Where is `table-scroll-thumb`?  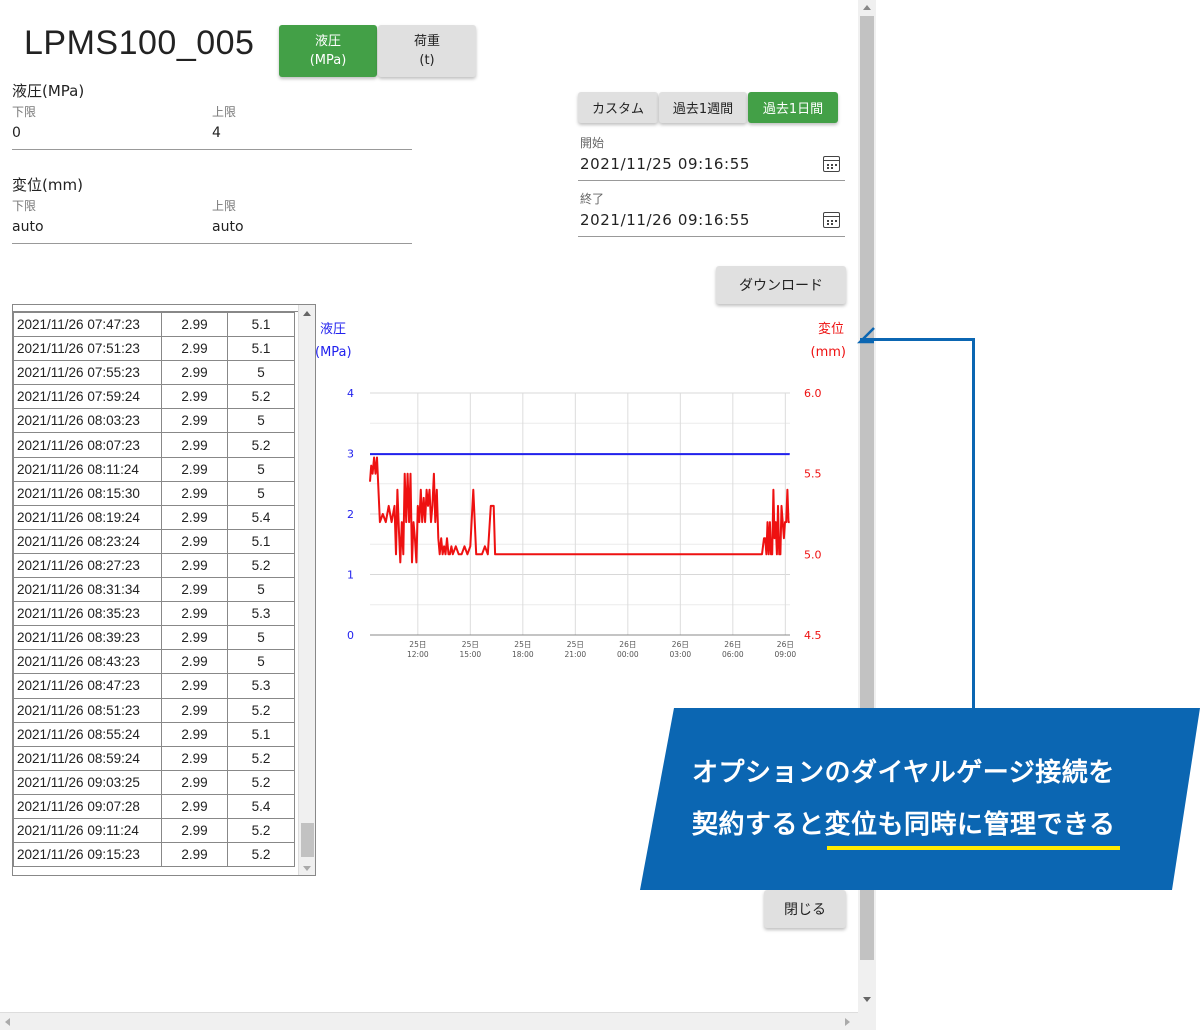
table-scroll-thumb is located at coordinates (307, 840).